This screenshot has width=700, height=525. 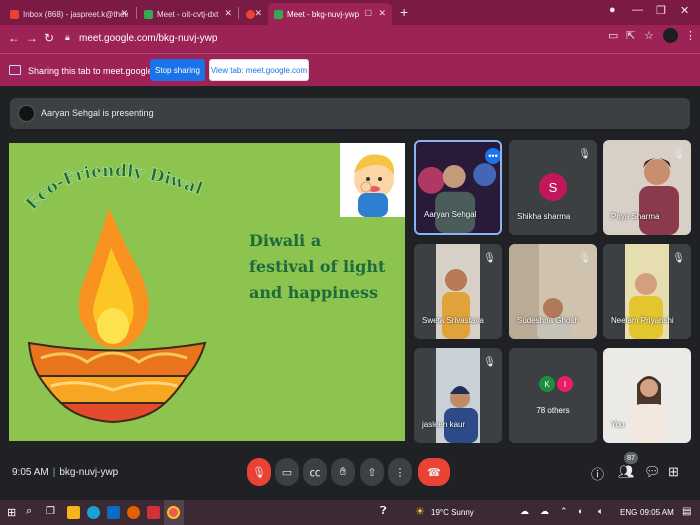 I want to click on weather-text: 19°C Sunny, so click(x=452, y=512).